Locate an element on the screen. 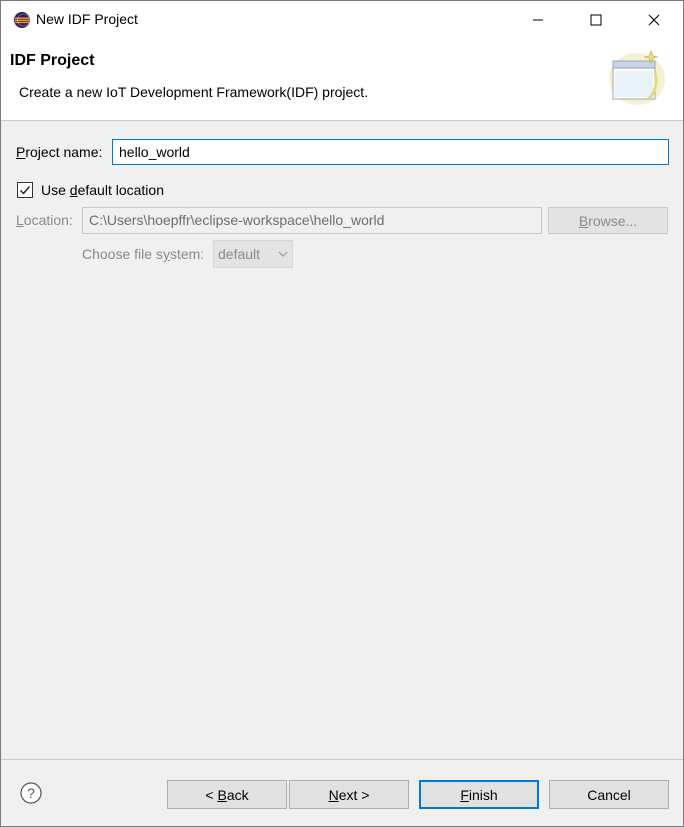 The image size is (684, 827). use-default-location-label: Use default location is located at coordinates (102, 190).